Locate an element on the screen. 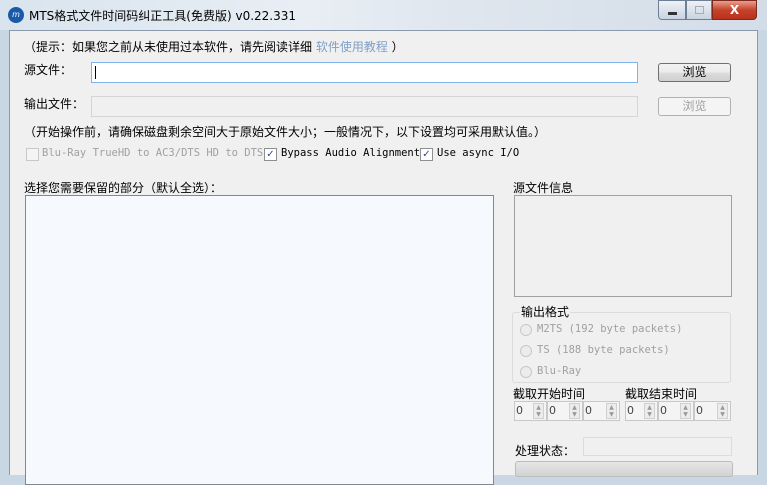 The image size is (767, 485). output-file-input is located at coordinates (364, 106).